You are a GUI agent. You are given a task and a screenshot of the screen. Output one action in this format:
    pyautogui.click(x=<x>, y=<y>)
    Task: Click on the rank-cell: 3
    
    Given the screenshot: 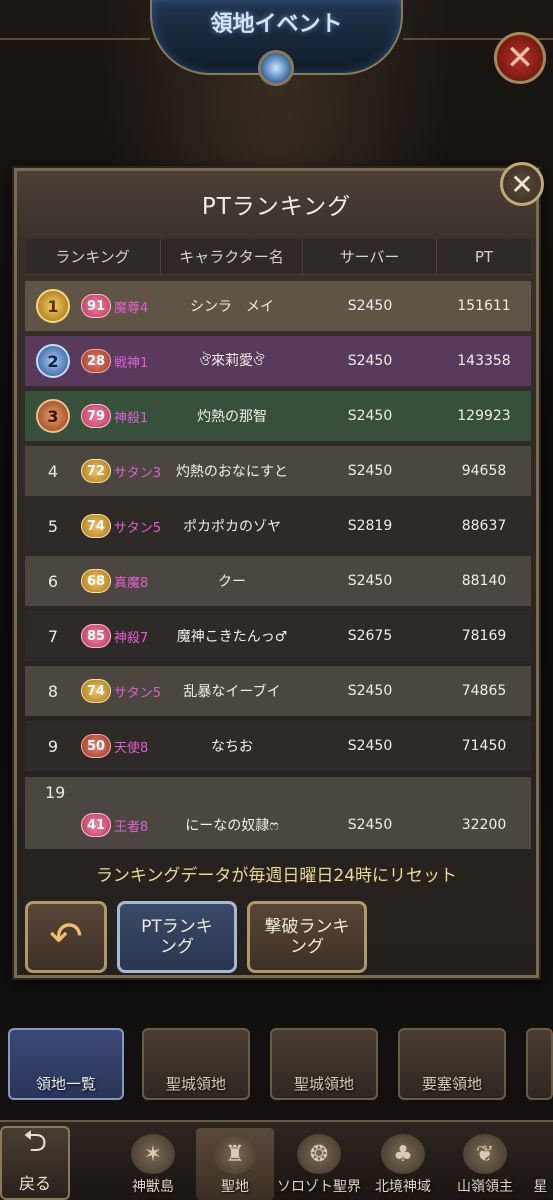 What is the action you would take?
    pyautogui.click(x=53, y=416)
    